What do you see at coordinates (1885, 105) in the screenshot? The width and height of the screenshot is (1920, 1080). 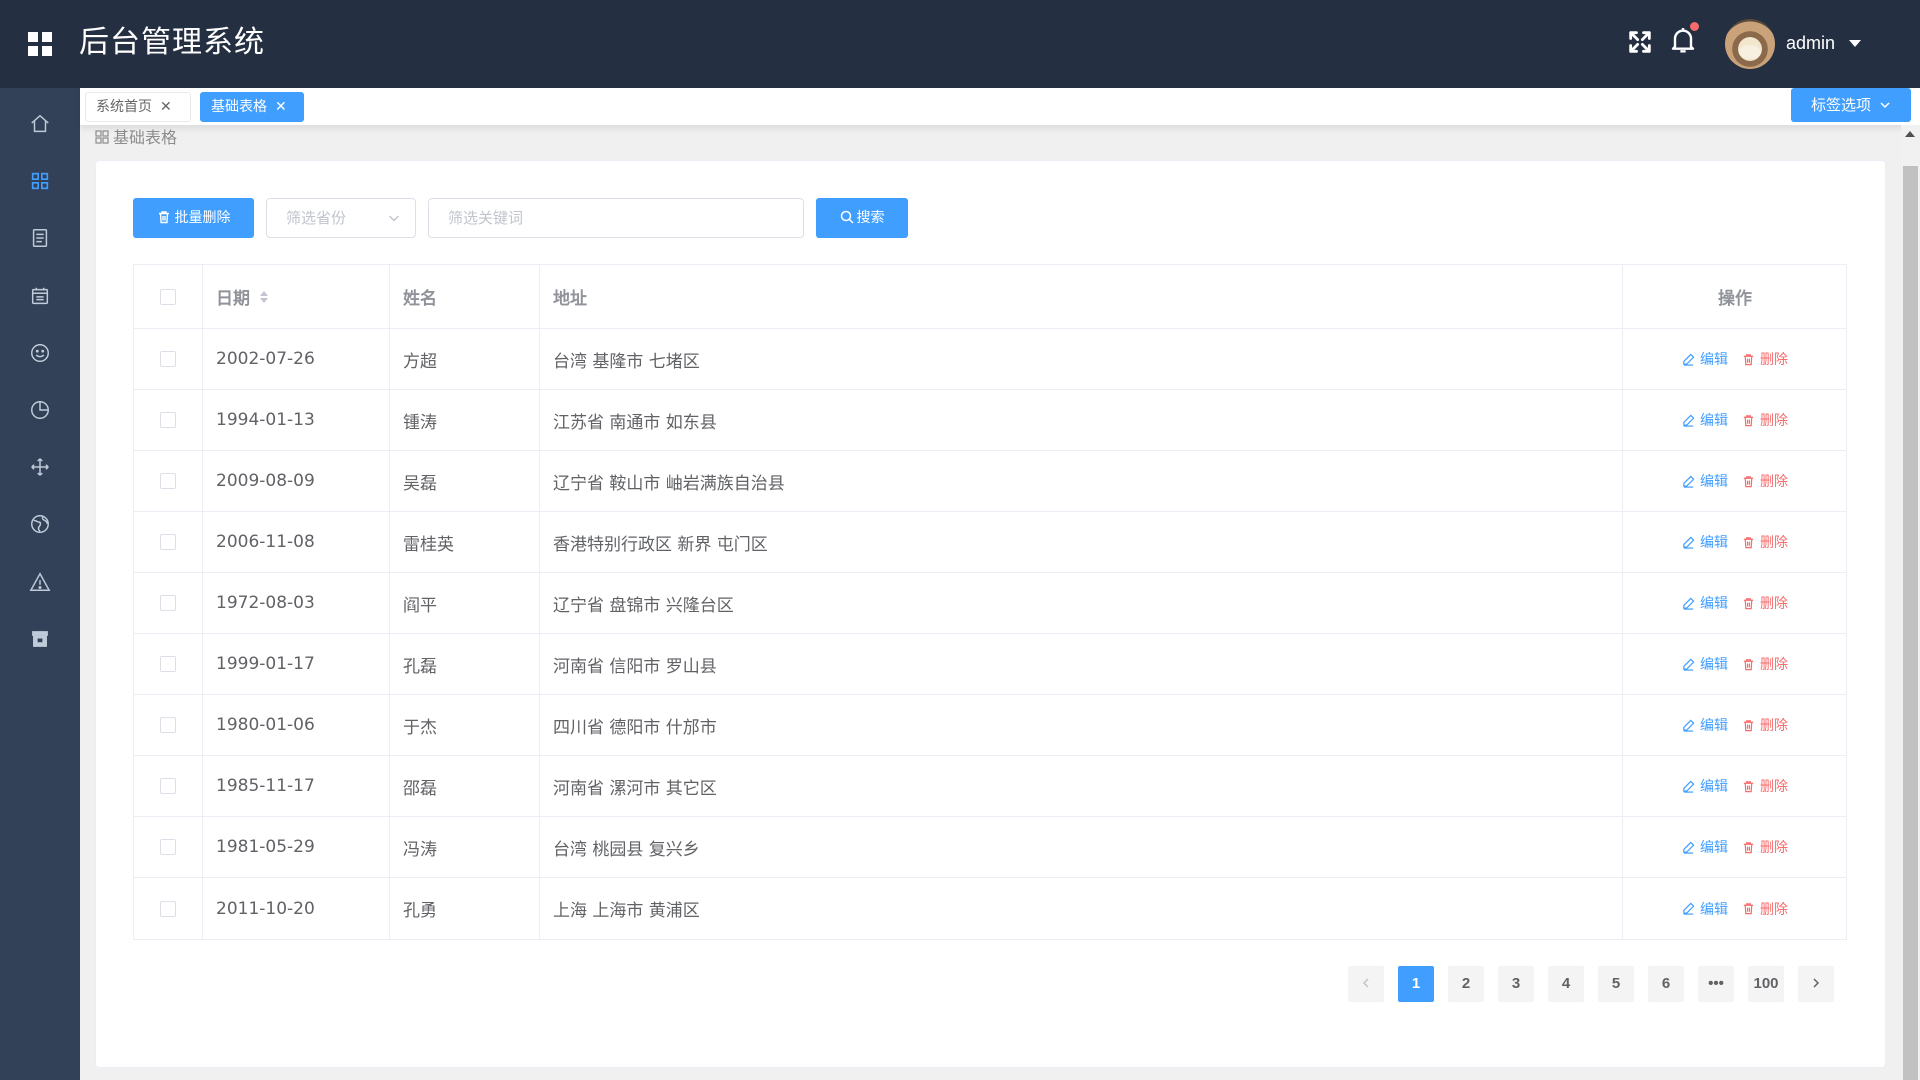 I see `chevron-down-icon` at bounding box center [1885, 105].